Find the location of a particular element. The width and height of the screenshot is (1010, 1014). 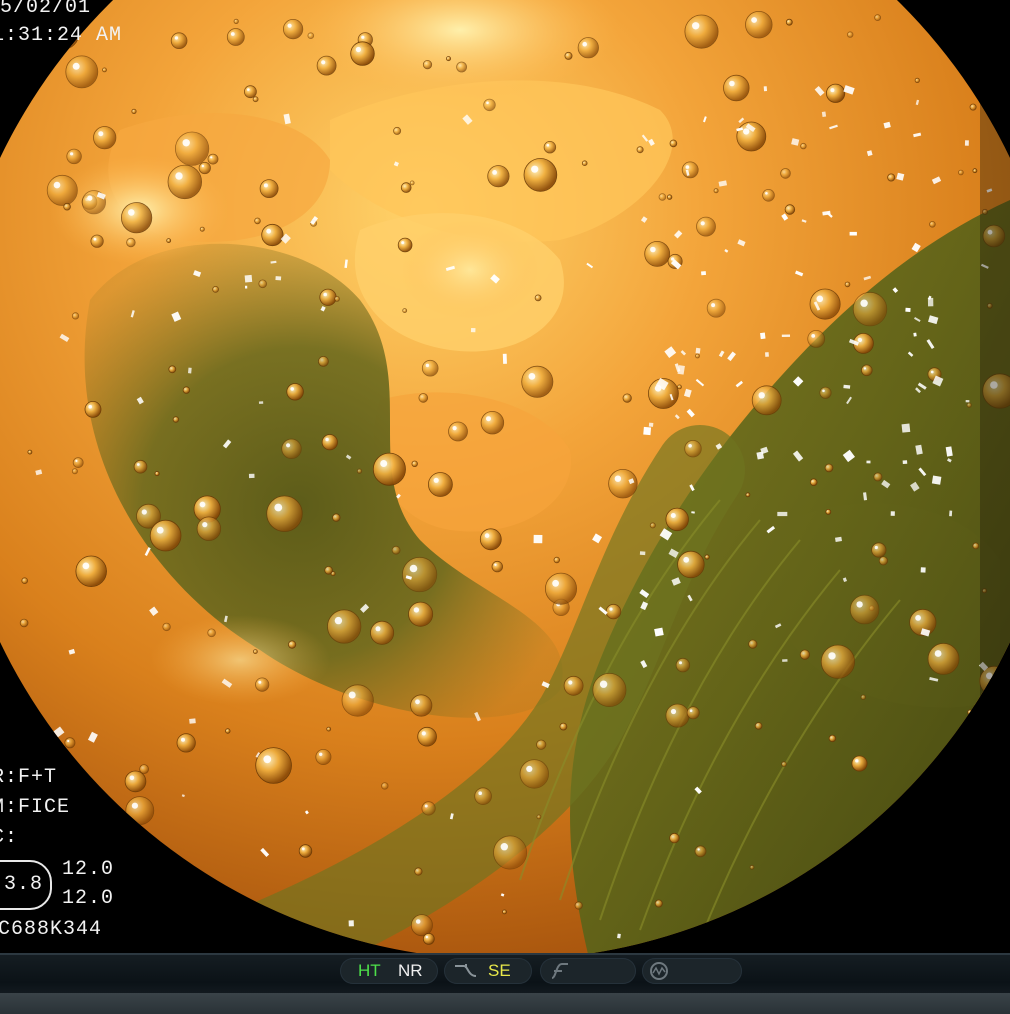

status-bar-lower-strip is located at coordinates (505, 1003).